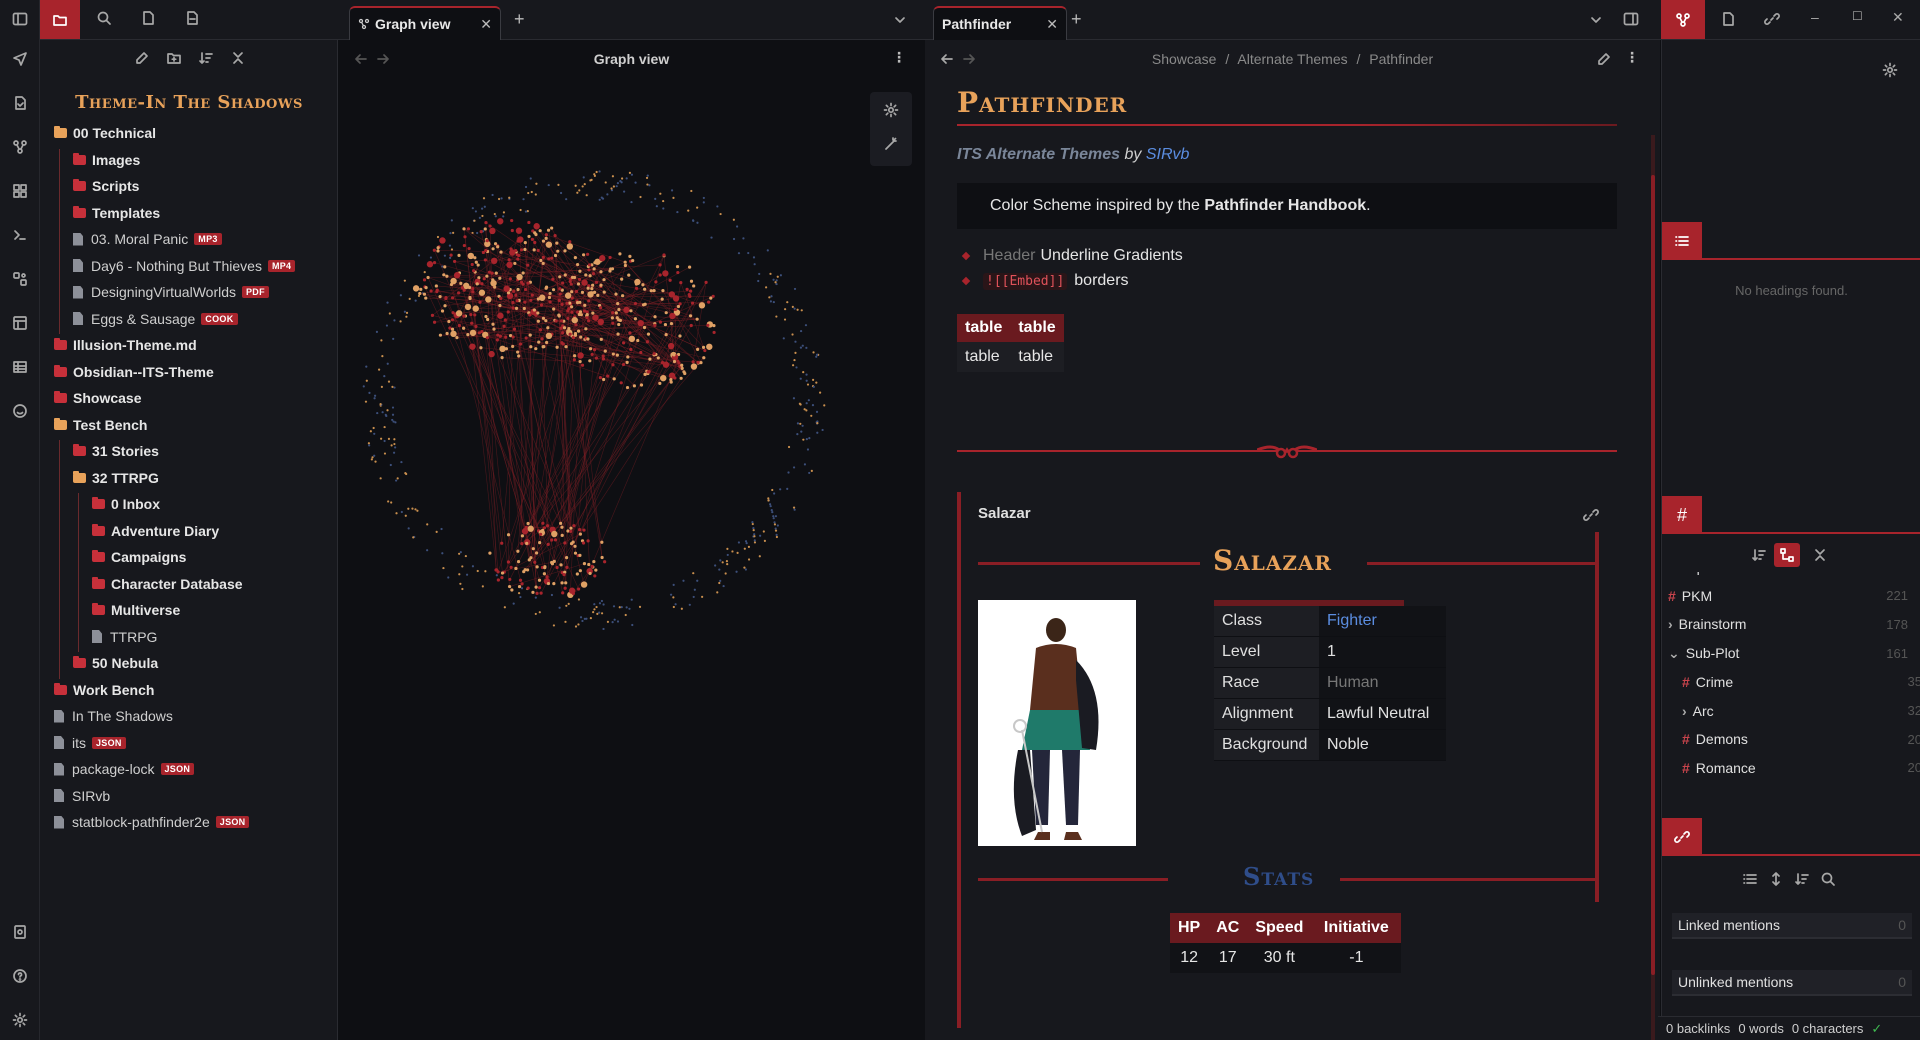 Image resolution: width=1920 pixels, height=1040 pixels. I want to click on tree-file: its JSON, so click(90, 743).